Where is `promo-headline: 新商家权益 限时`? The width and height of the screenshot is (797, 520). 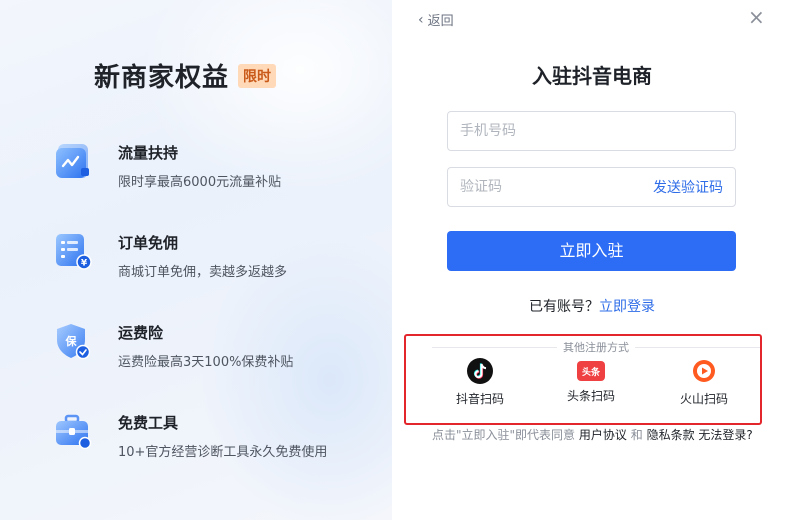 promo-headline: 新商家权益 限时 is located at coordinates (185, 75).